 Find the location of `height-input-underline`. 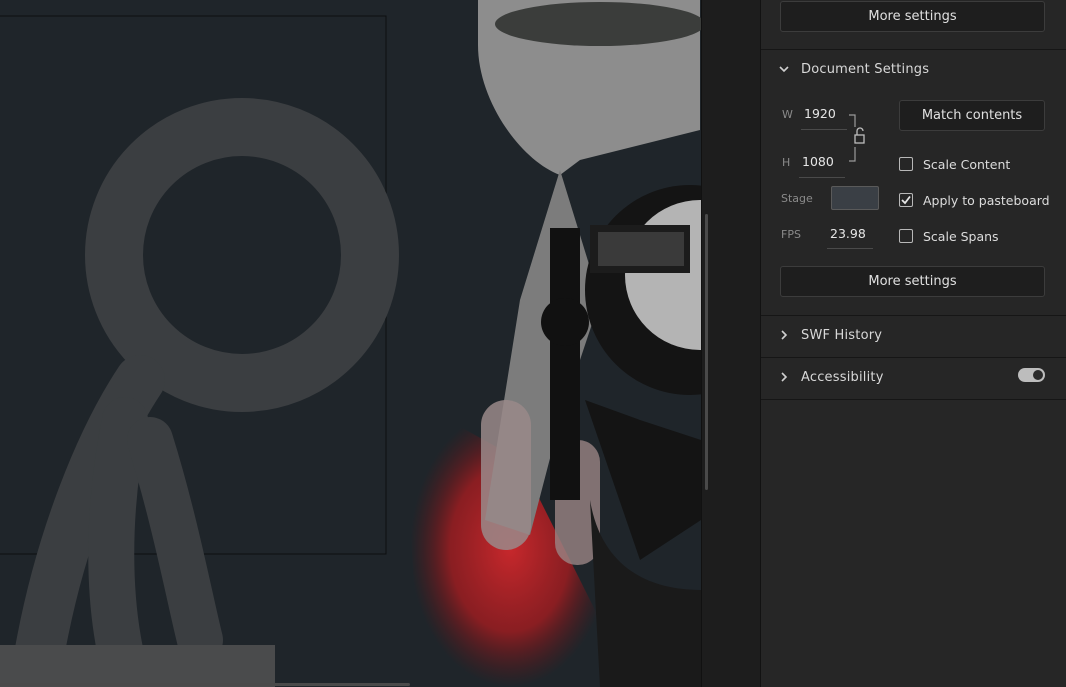

height-input-underline is located at coordinates (822, 177).